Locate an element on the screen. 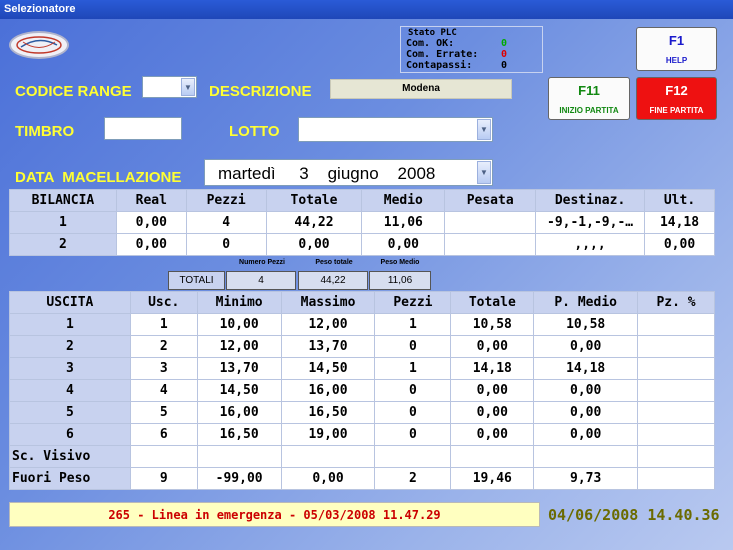 Image resolution: width=733 pixels, height=550 pixels. totali-label: TOTALI is located at coordinates (196, 280).